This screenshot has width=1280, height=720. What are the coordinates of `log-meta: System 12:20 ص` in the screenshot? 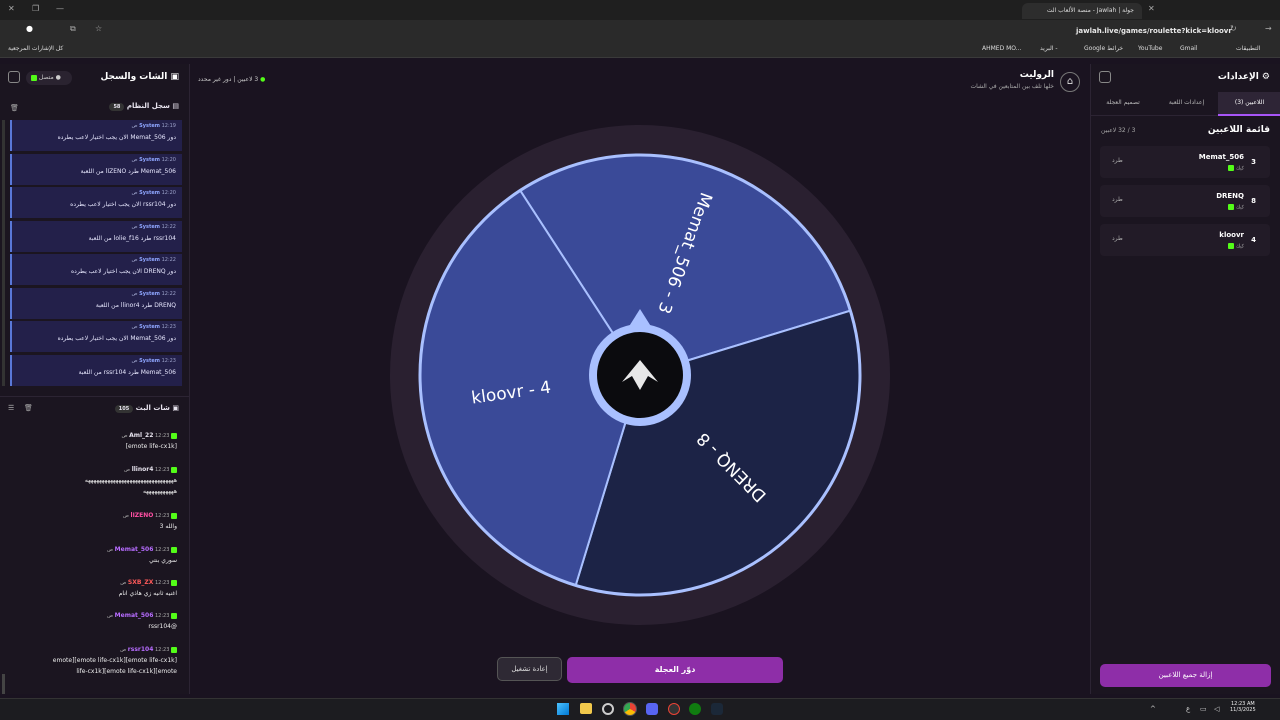 It's located at (154, 193).